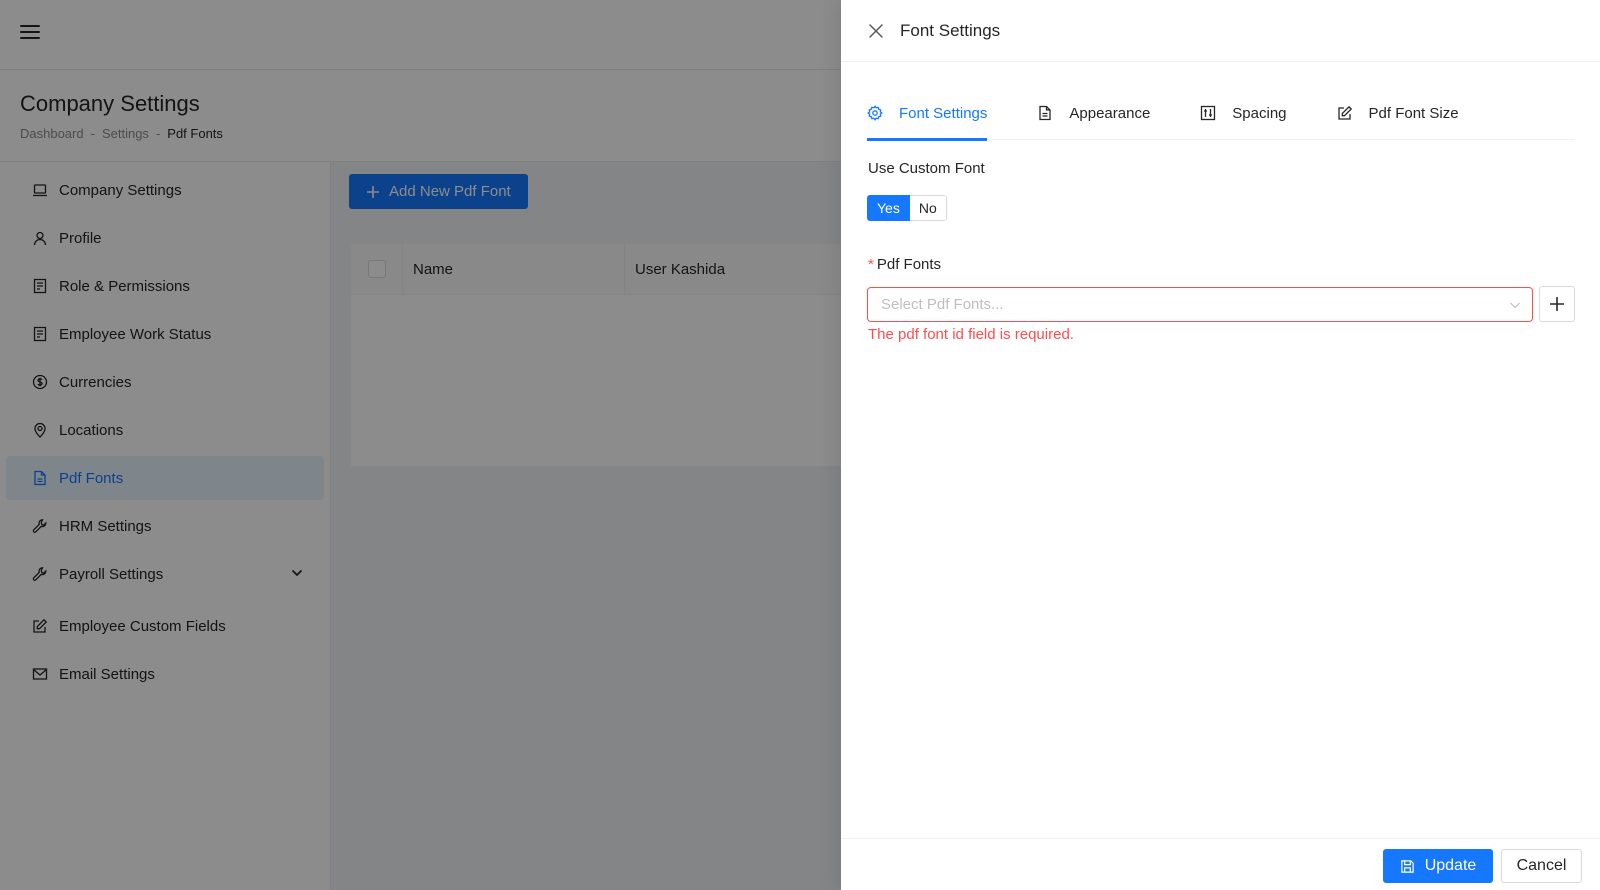  Describe the element at coordinates (950, 30) in the screenshot. I see `drawer-title: Font Settings` at that location.